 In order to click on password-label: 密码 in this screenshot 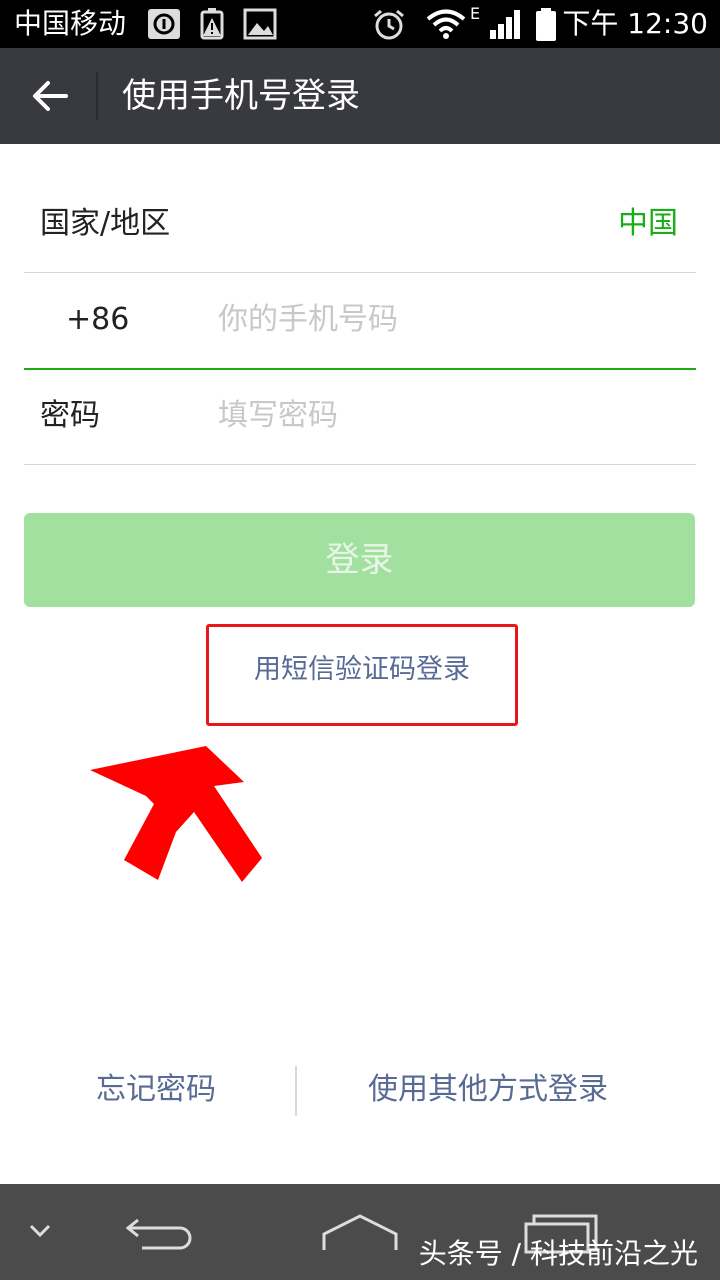, I will do `click(70, 415)`.